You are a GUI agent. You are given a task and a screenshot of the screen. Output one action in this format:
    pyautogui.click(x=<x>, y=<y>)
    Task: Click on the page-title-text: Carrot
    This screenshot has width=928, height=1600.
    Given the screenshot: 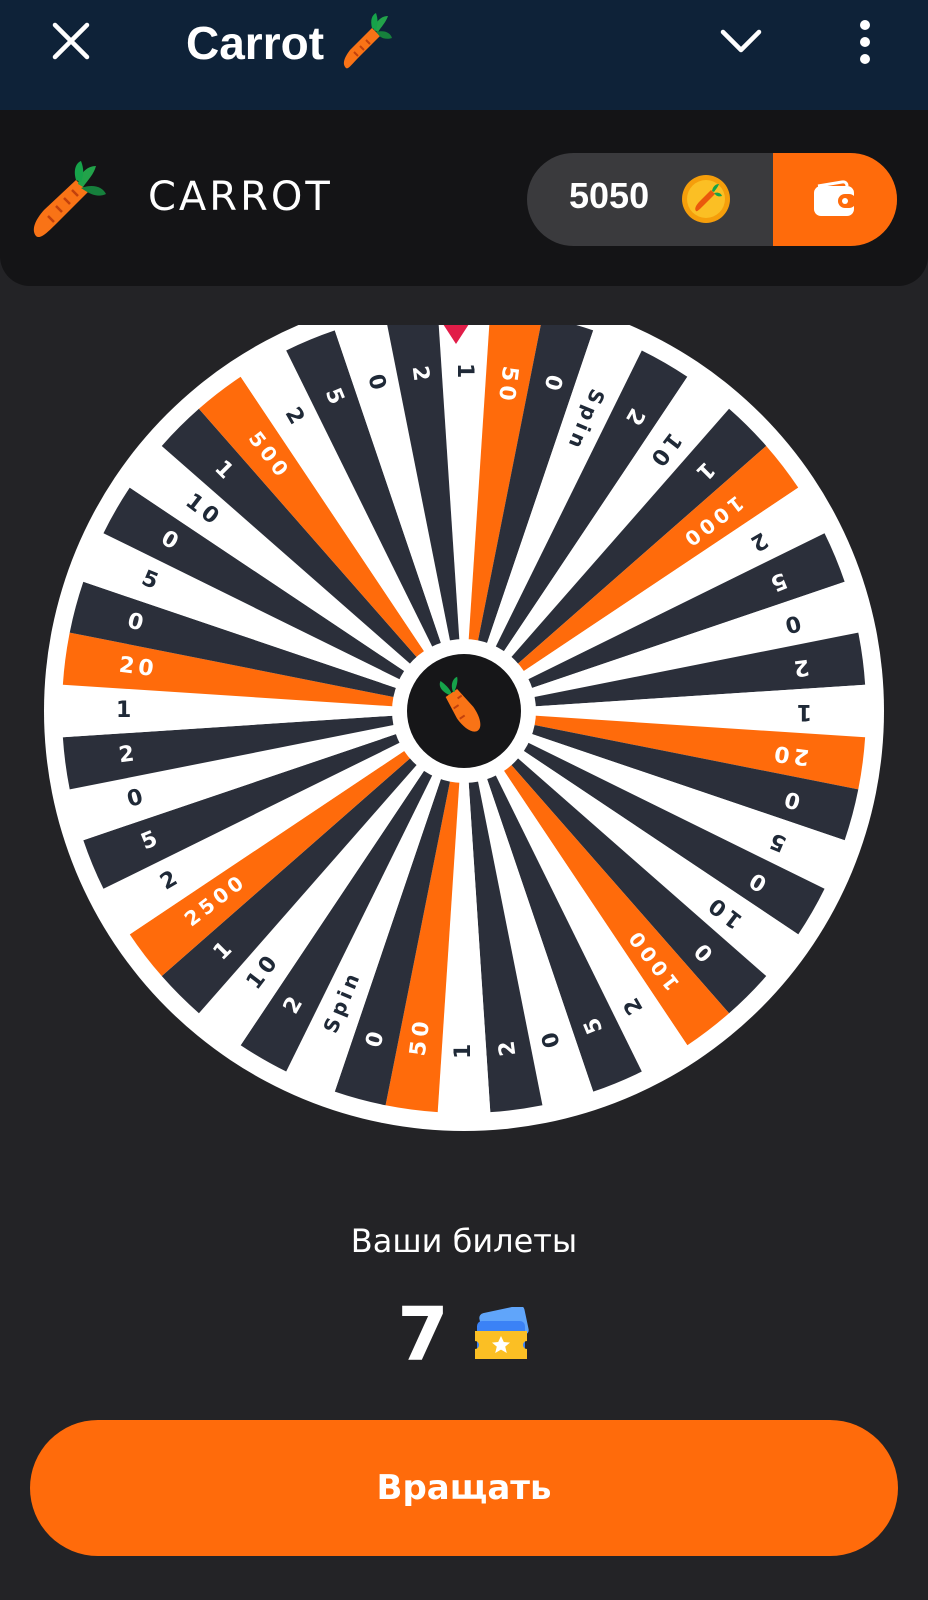 What is the action you would take?
    pyautogui.click(x=255, y=43)
    